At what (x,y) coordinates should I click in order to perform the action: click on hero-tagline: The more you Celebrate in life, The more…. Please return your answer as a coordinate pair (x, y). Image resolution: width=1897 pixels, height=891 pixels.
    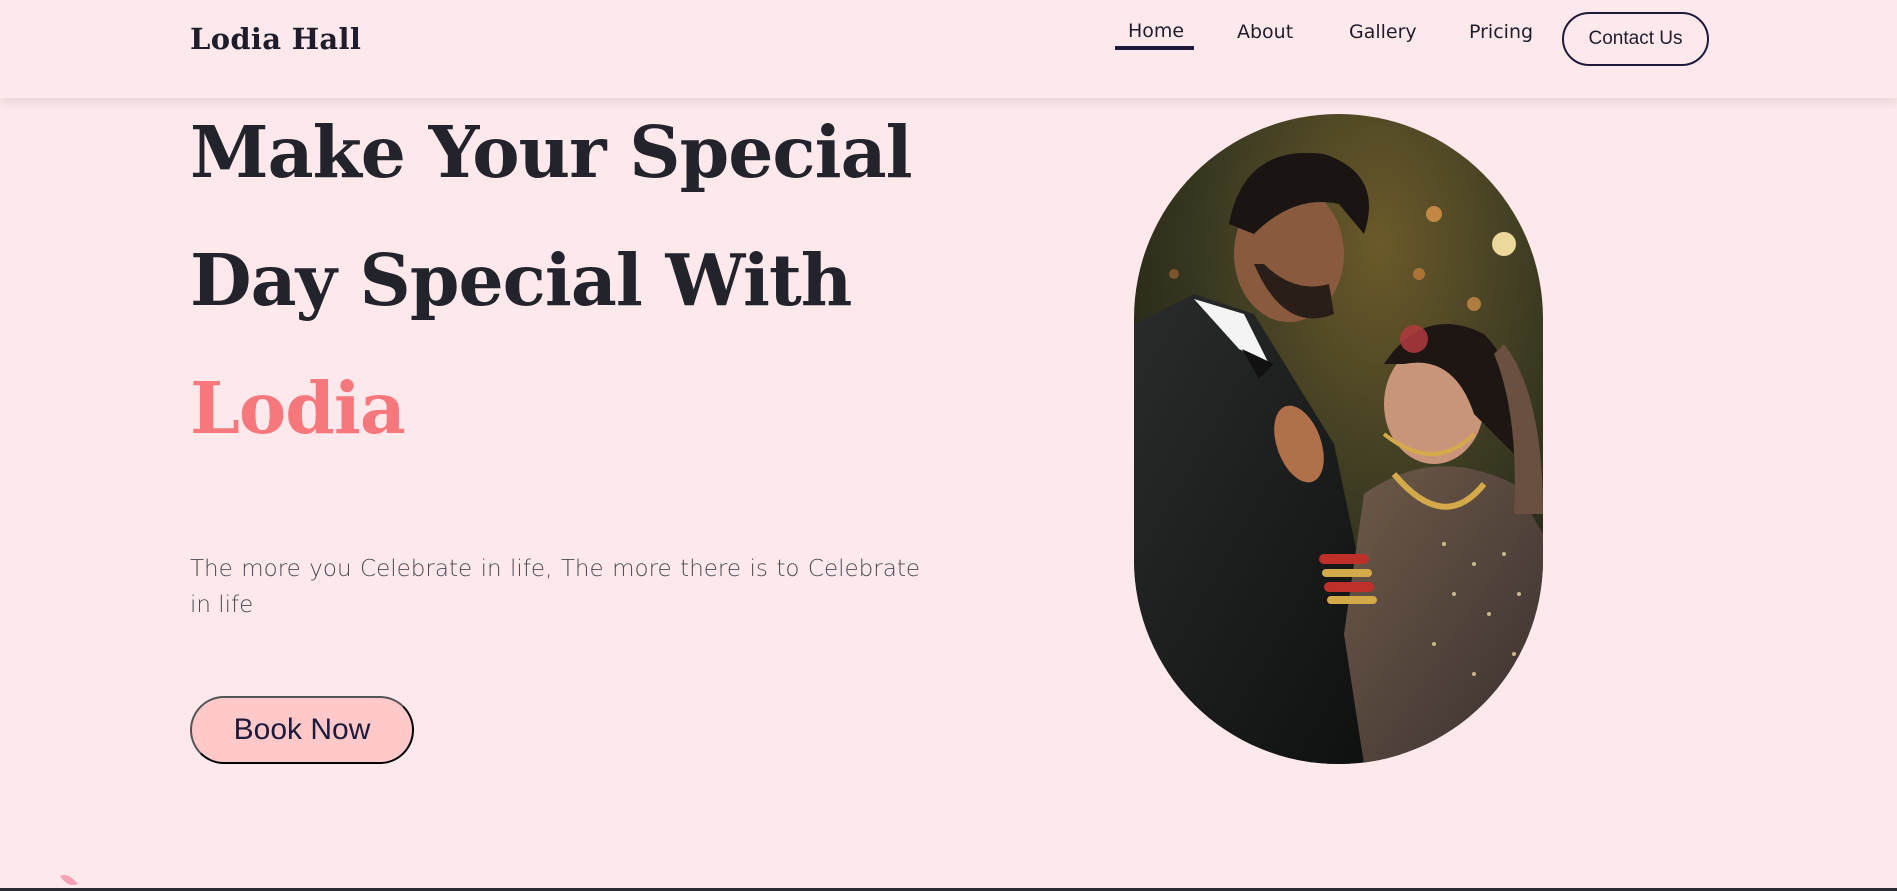
    Looking at the image, I should click on (555, 587).